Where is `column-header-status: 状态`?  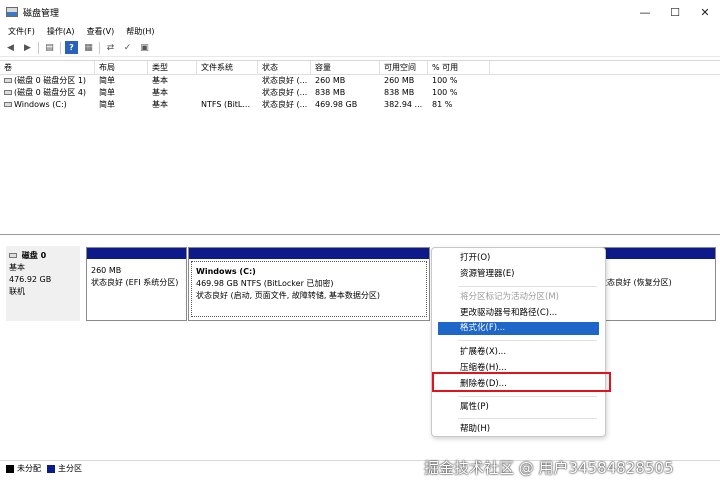
column-header-status: 状态 is located at coordinates (284, 68).